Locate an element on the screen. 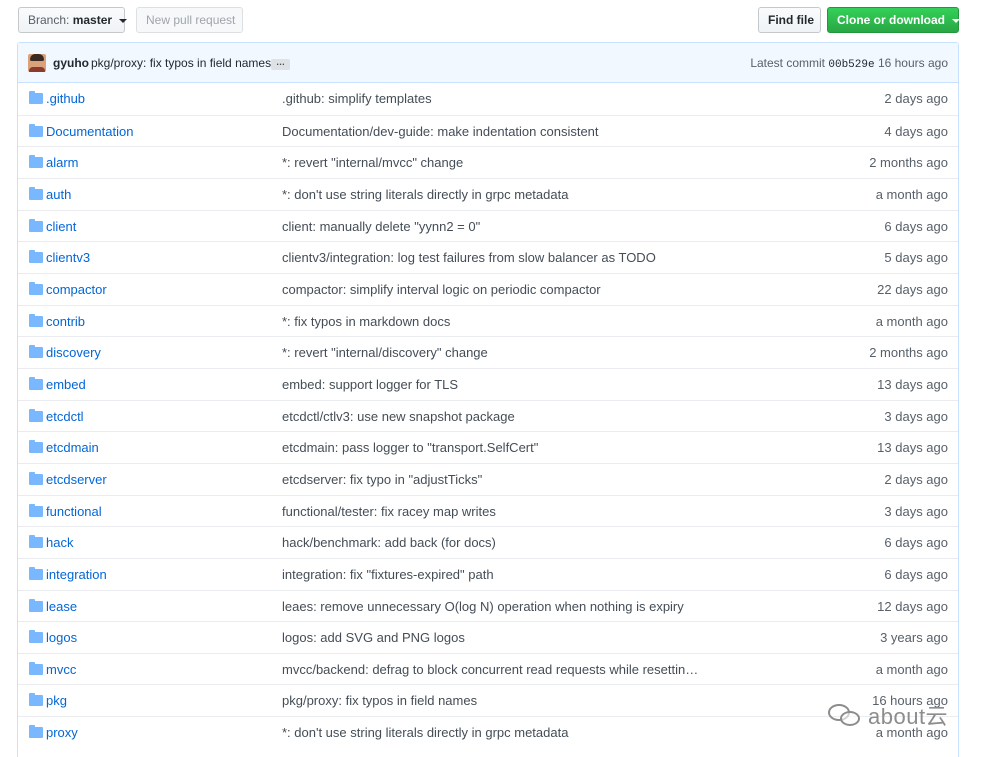 The image size is (1000, 757). commit-message-link: client: manually delete "yynn2 = 0" is located at coordinates (381, 226).